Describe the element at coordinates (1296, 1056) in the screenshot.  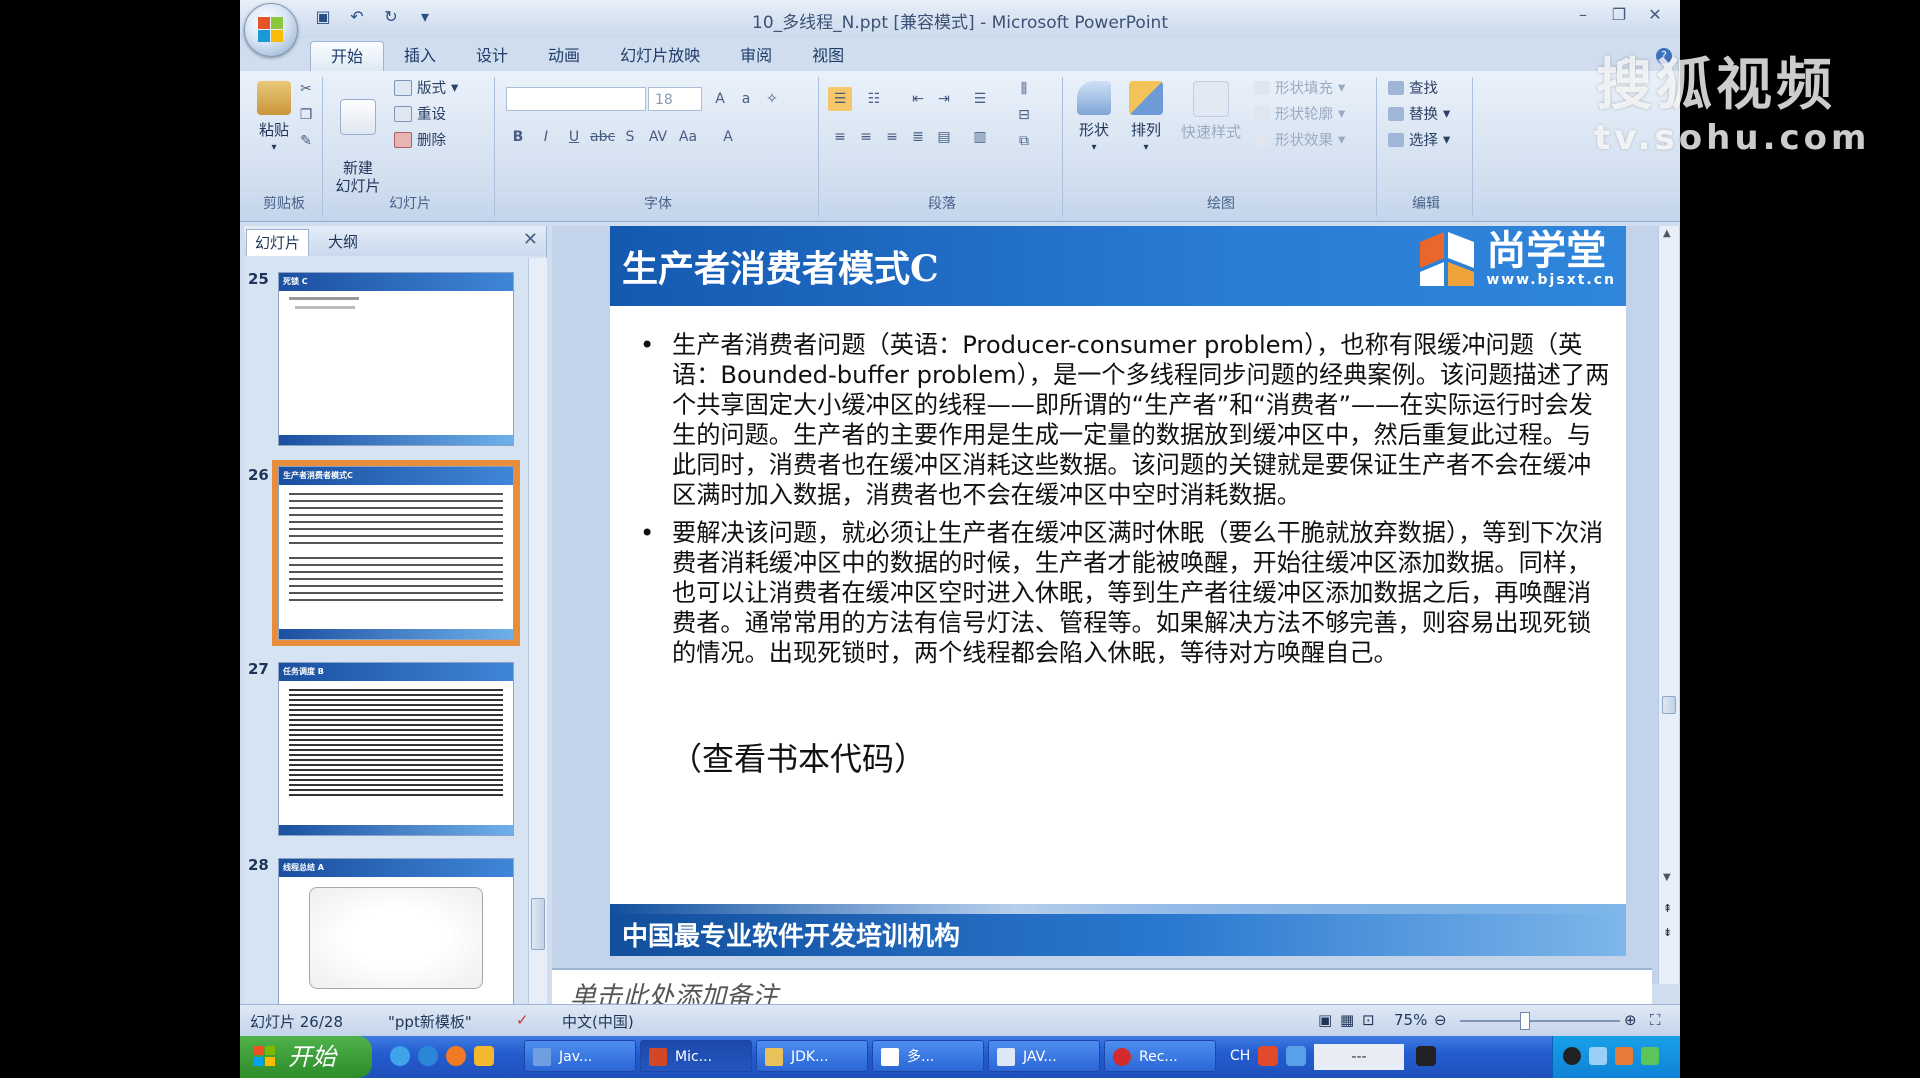
I see `keyboard-icon` at that location.